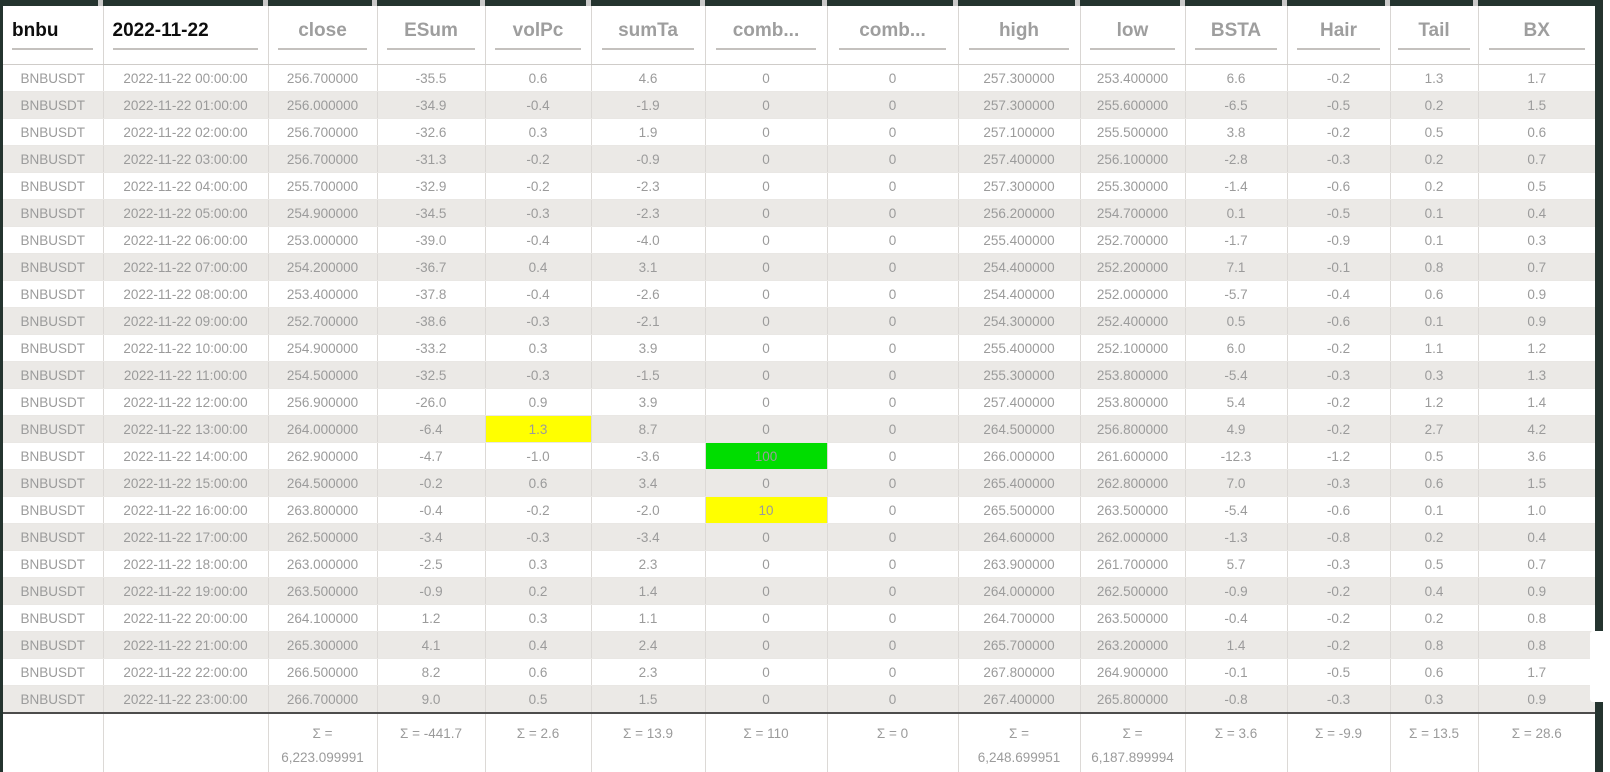  I want to click on column-header-close: close, so click(323, 35).